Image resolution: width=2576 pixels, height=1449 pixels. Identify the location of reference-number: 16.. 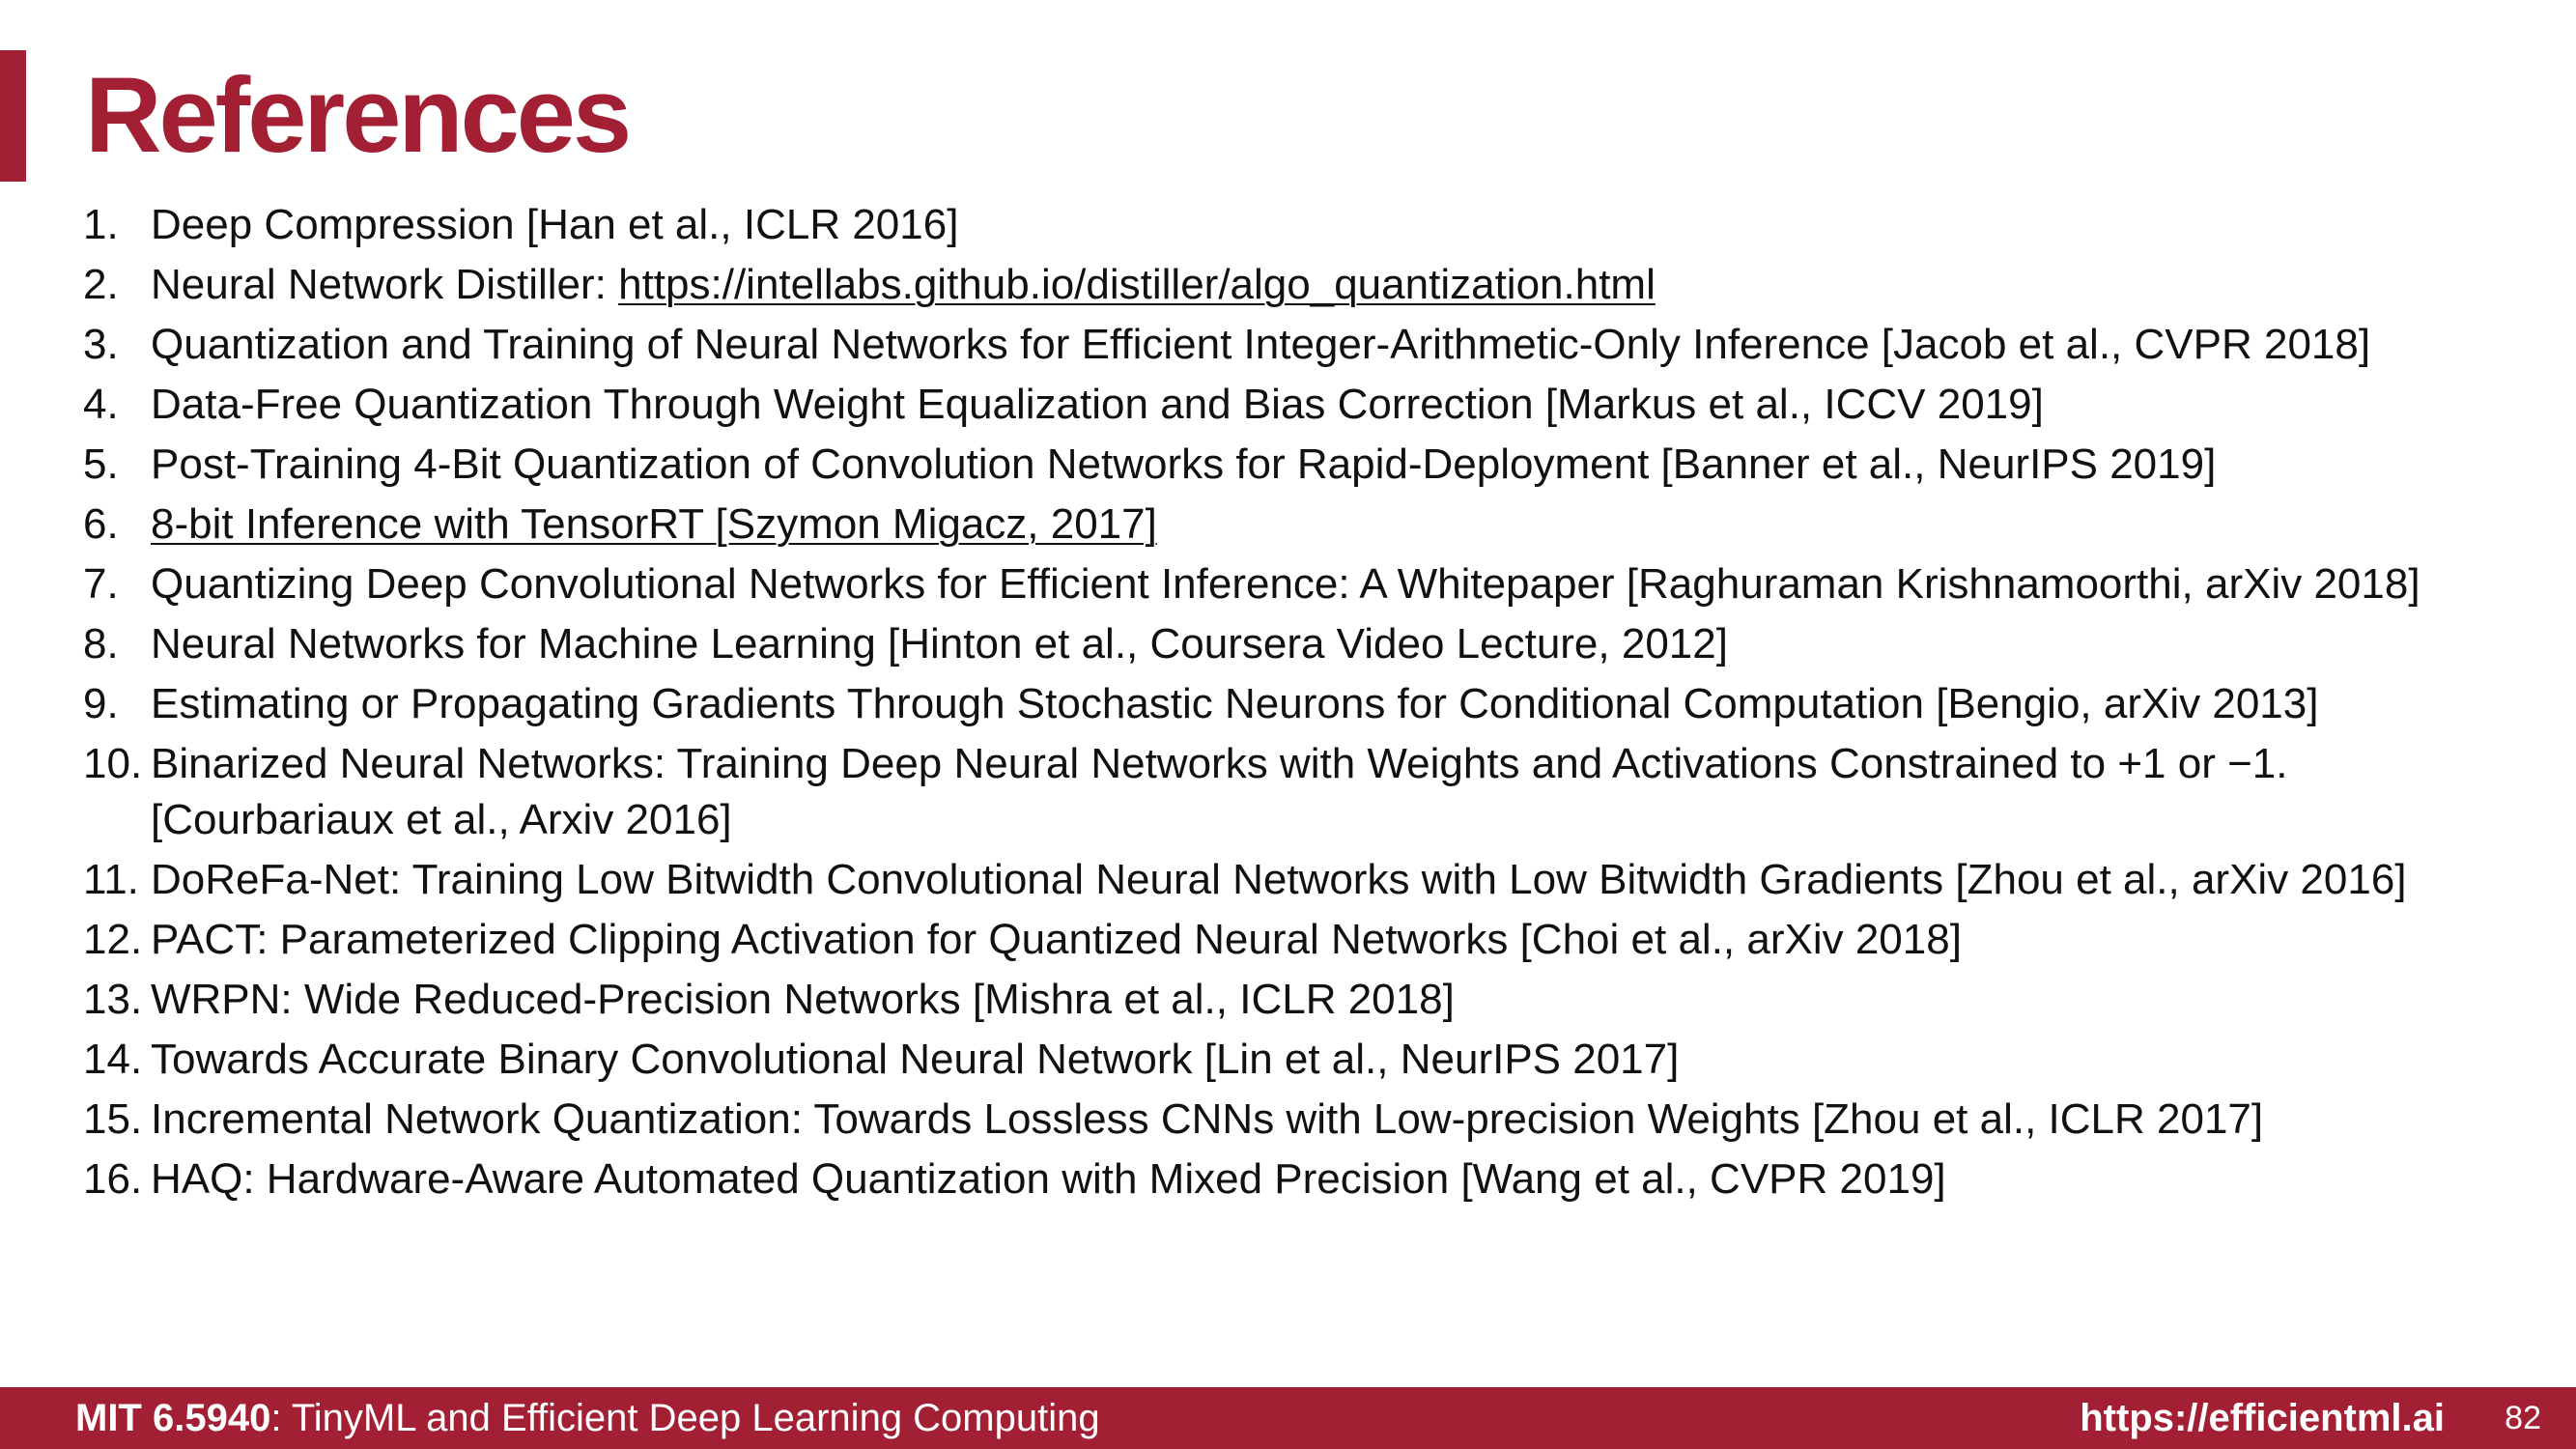
(113, 1179).